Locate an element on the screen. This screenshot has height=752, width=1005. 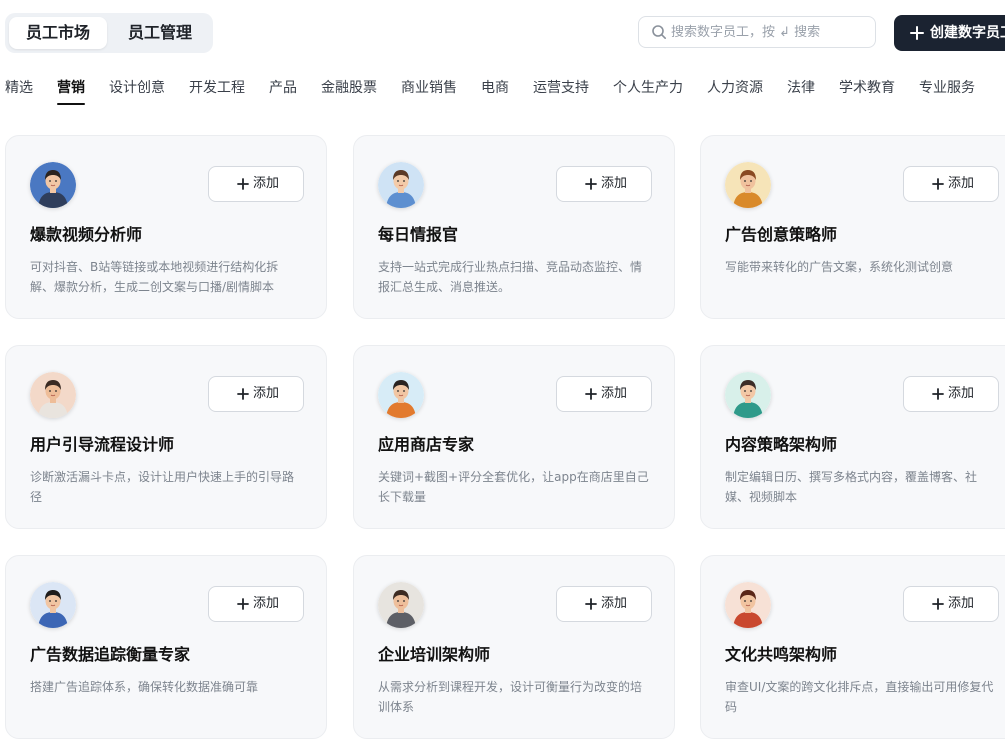
category-tab: 人力资源 is located at coordinates (735, 89).